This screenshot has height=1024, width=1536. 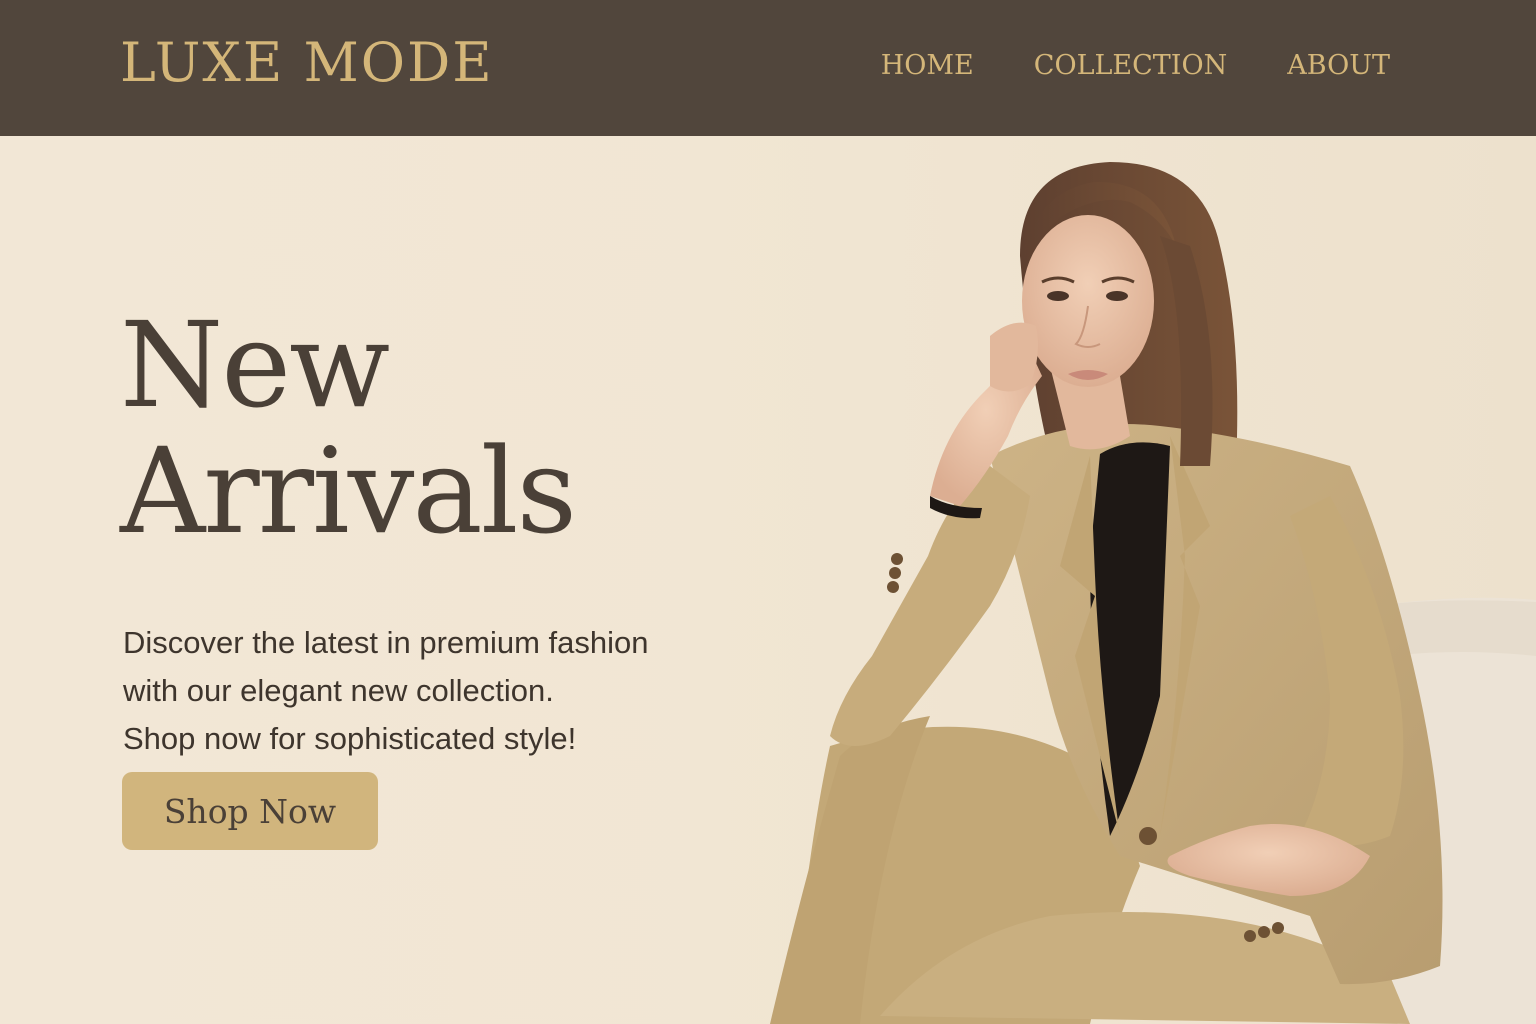 What do you see at coordinates (1338, 65) in the screenshot?
I see `nav-about: ABOUT` at bounding box center [1338, 65].